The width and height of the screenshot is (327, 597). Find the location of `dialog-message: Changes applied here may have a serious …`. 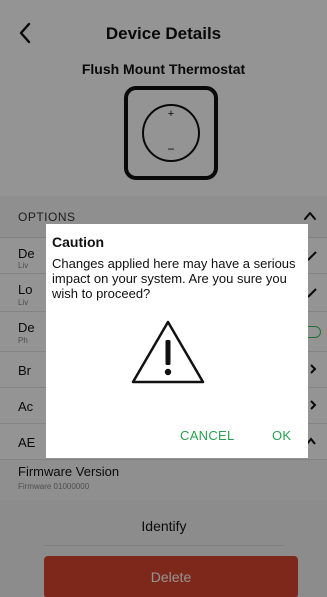

dialog-message: Changes applied here may have a serious … is located at coordinates (174, 278).